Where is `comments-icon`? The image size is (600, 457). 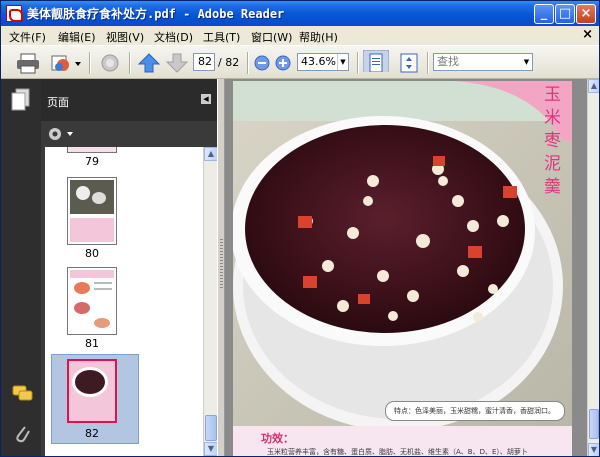
comments-icon is located at coordinates (23, 394).